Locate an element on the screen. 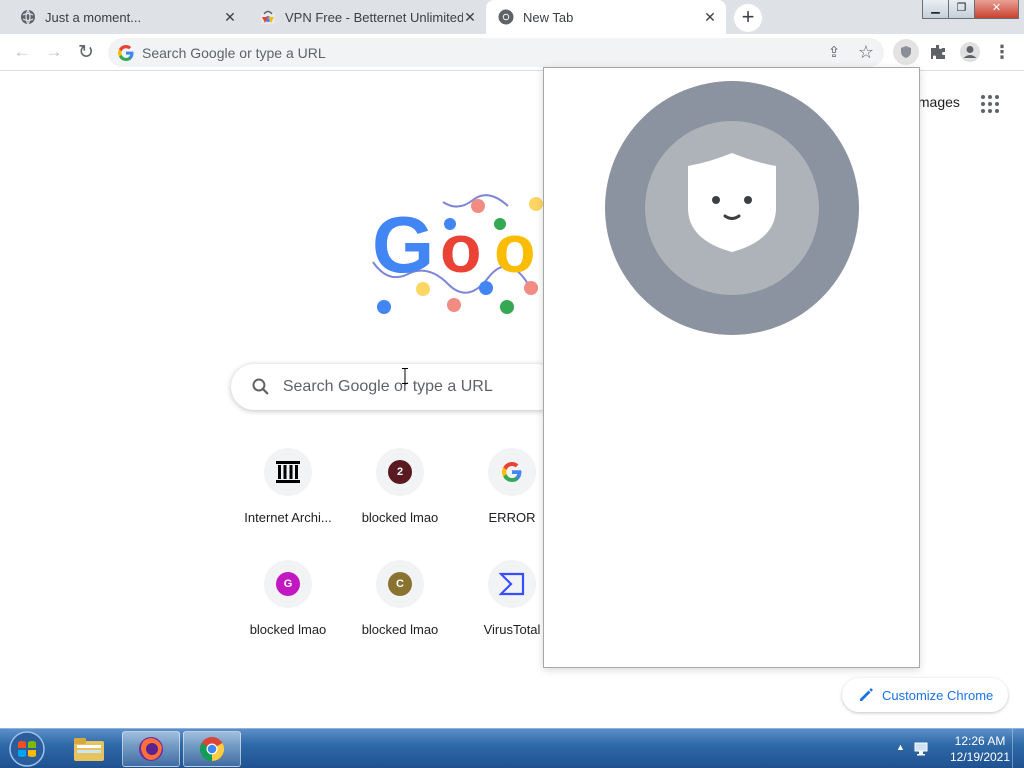 The height and width of the screenshot is (768, 1024). system-tray: ▲ 12:26 AM 12/19/2021 is located at coordinates (954, 748).